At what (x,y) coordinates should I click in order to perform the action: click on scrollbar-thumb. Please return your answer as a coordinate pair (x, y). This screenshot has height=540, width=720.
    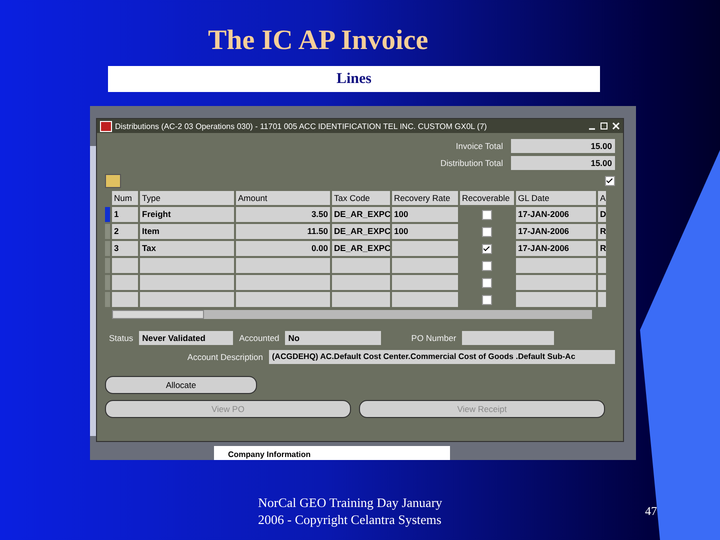
    Looking at the image, I should click on (158, 314).